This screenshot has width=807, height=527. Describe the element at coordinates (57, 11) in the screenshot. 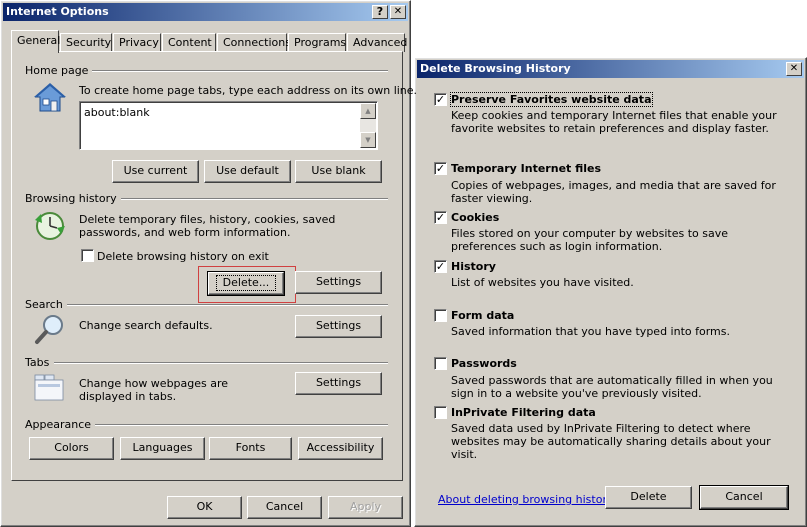

I see `window-title: Internet Options` at that location.